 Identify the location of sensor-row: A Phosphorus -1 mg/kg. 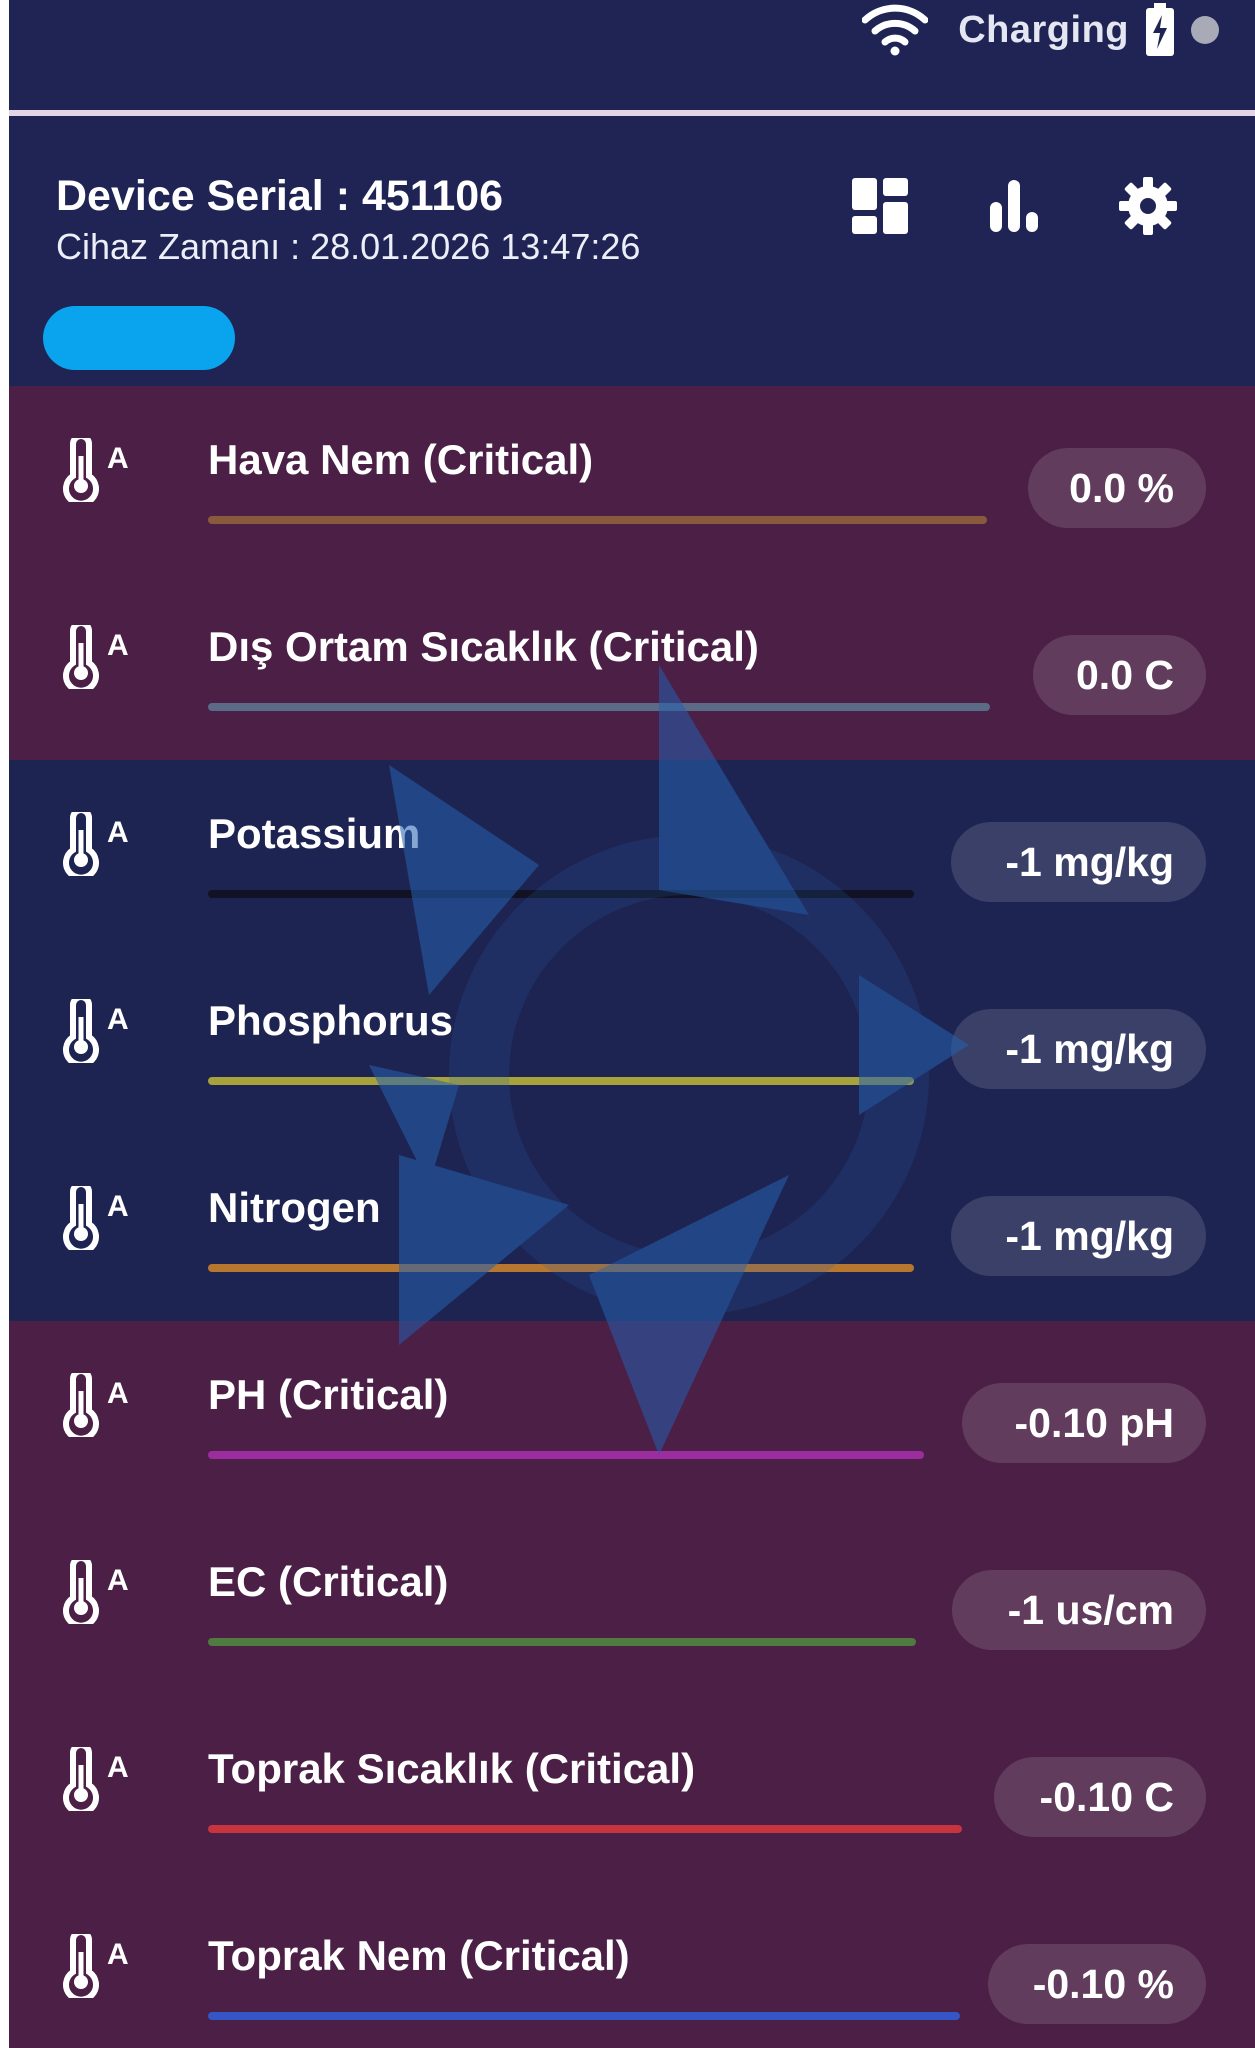
(632, 1040).